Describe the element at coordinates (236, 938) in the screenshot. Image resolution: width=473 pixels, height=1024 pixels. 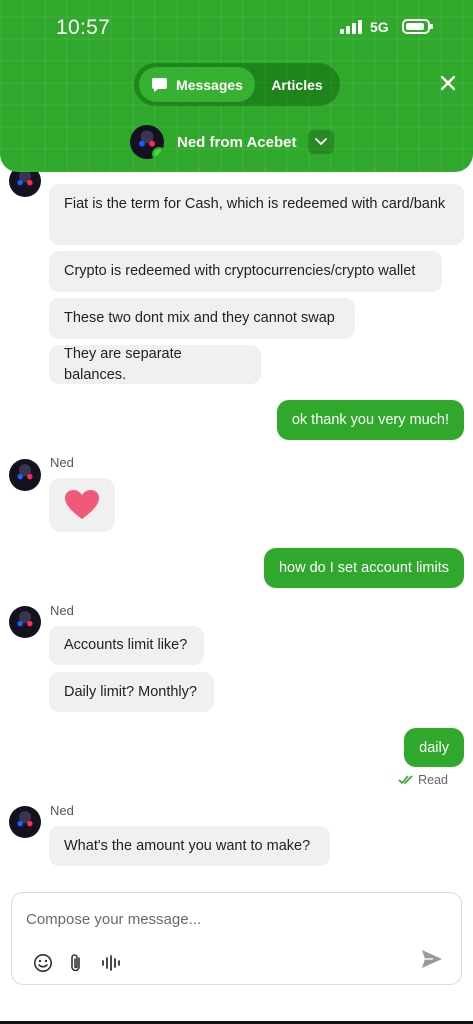
I see `message-composer` at that location.